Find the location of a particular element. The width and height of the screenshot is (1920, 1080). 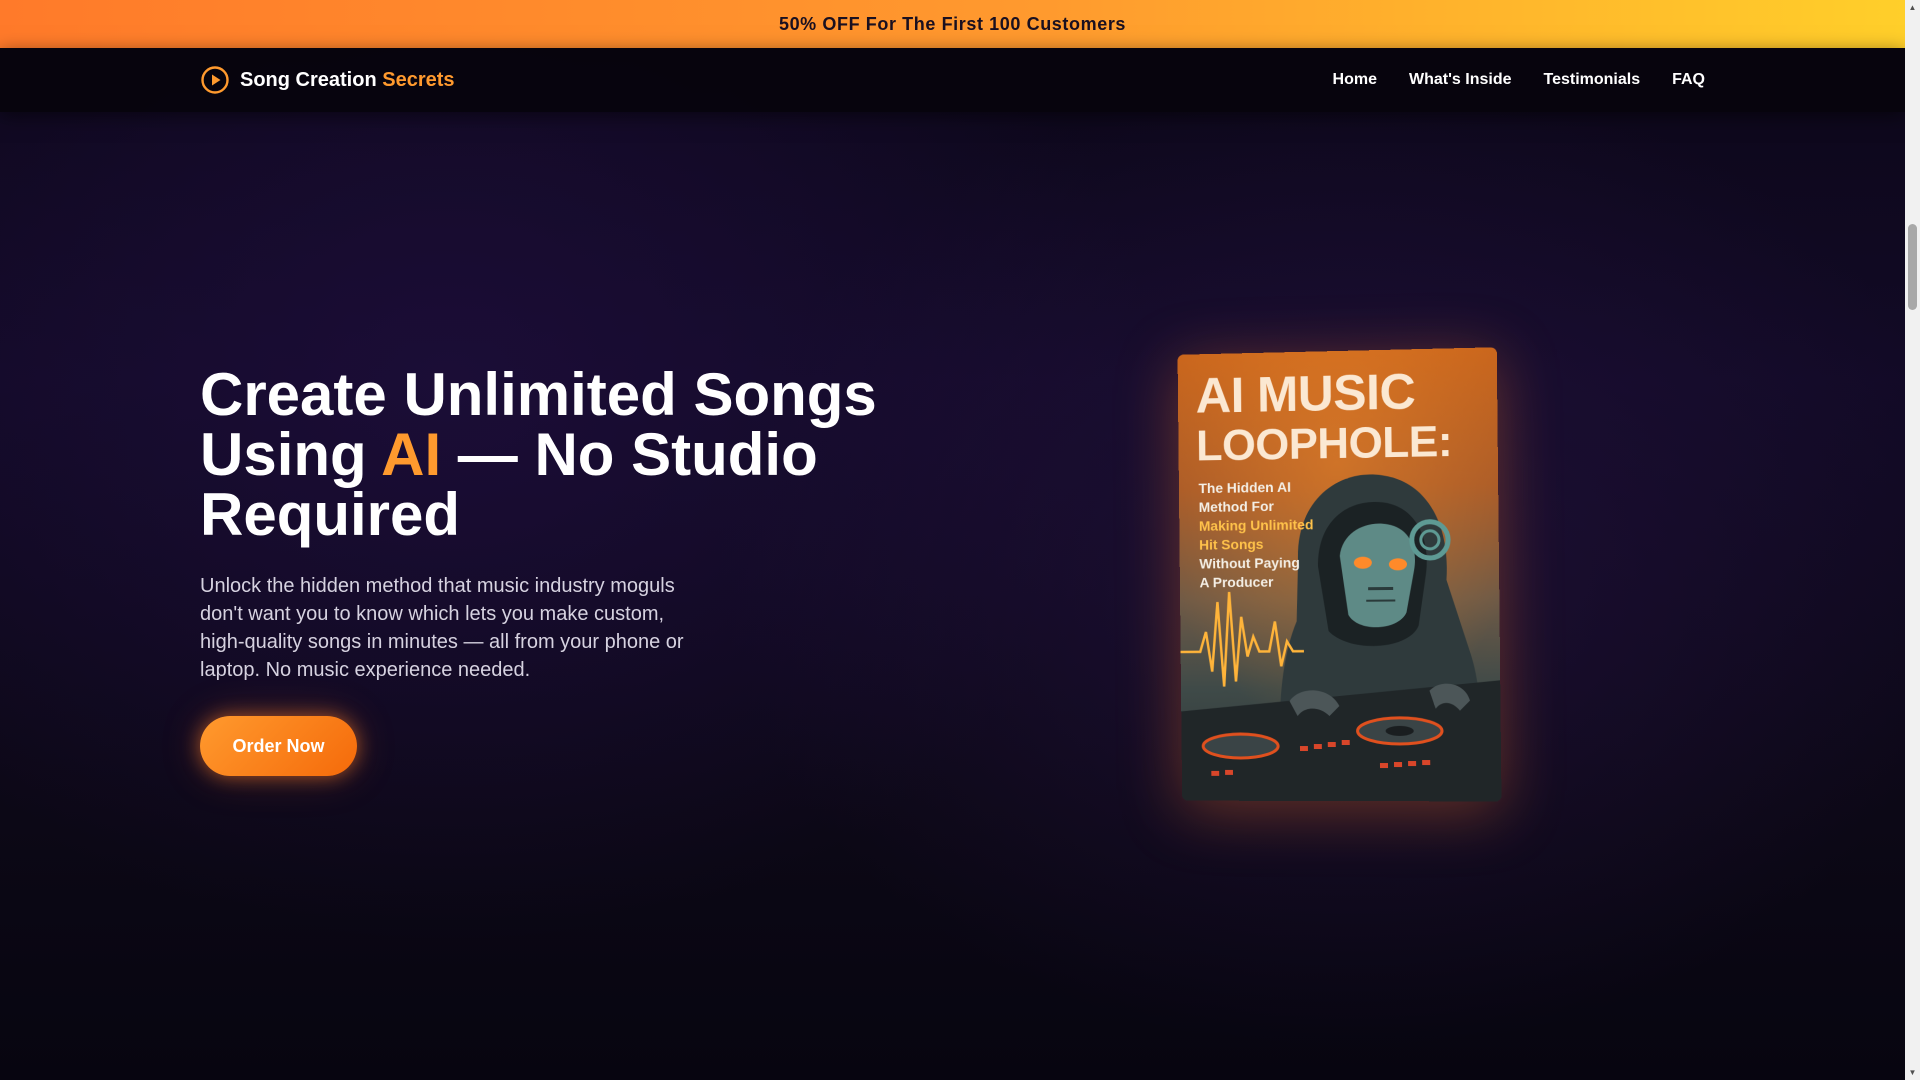

hero-title-line3: Required is located at coordinates (330, 514).